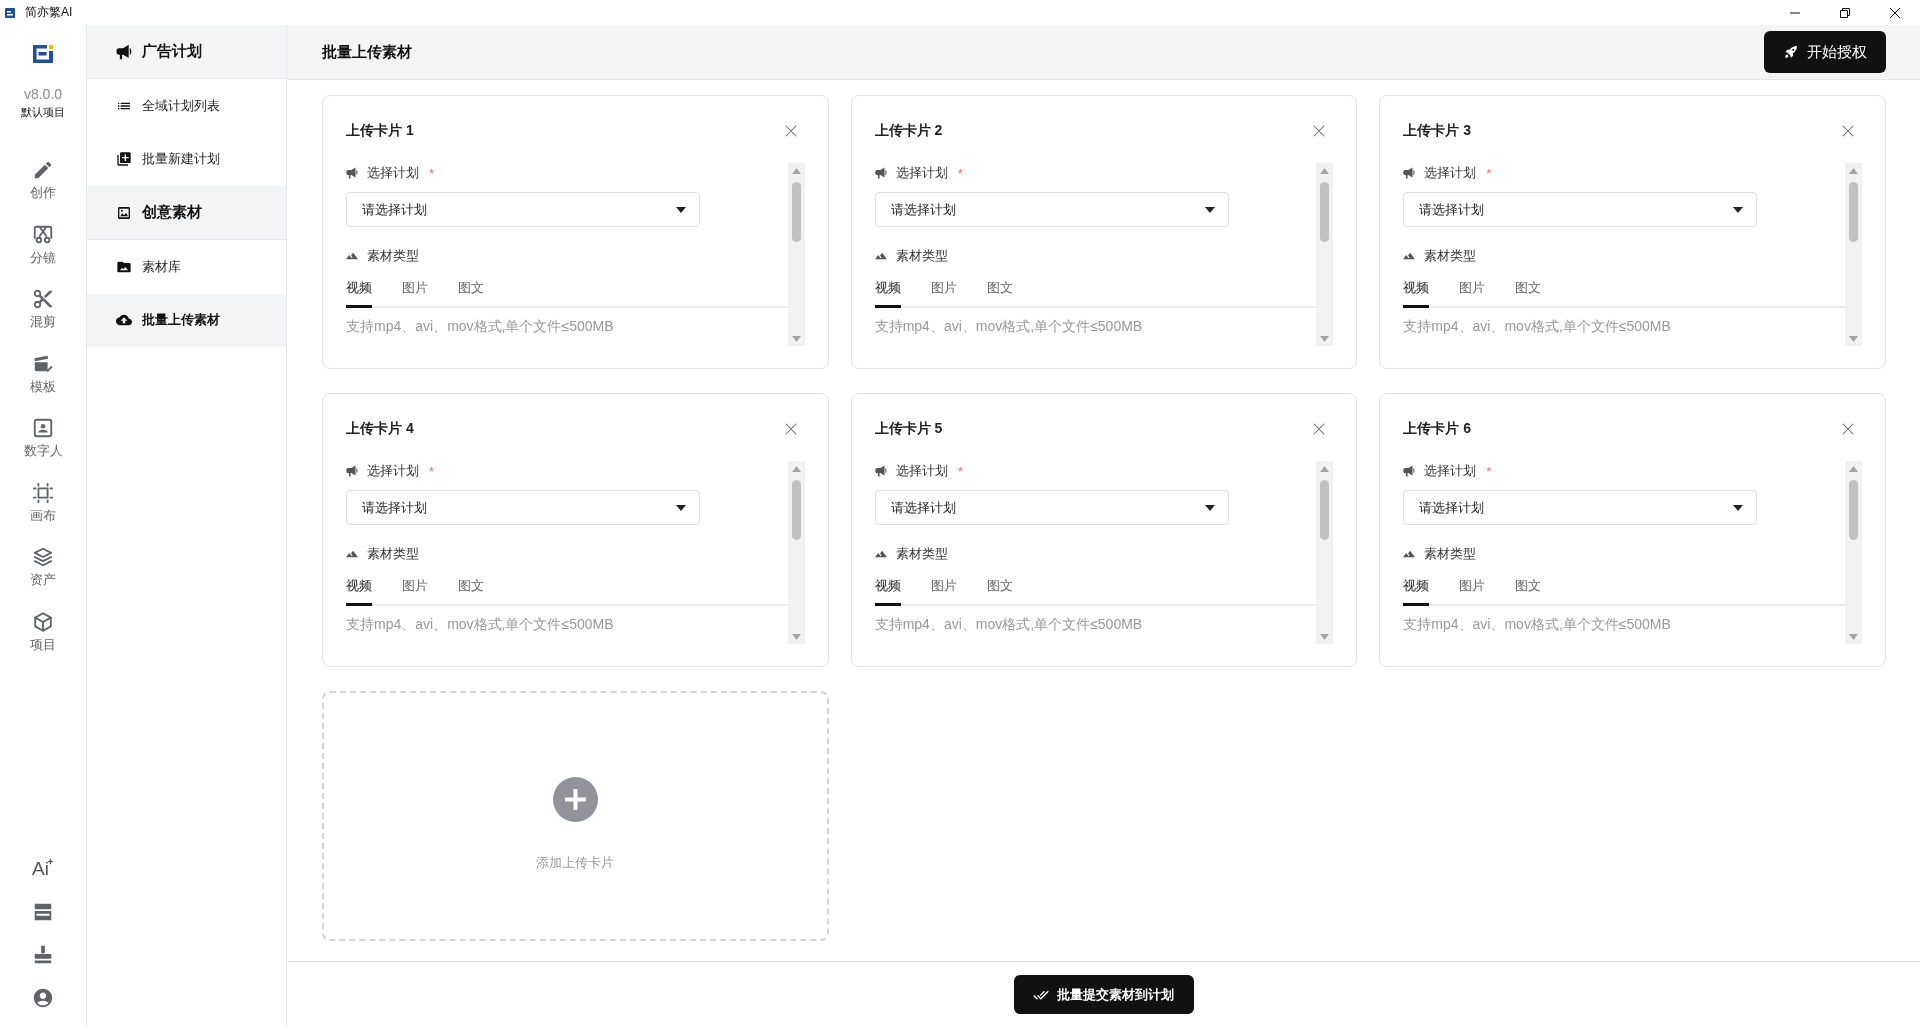  Describe the element at coordinates (43, 869) in the screenshot. I see `ai-tool-button: Ai` at that location.